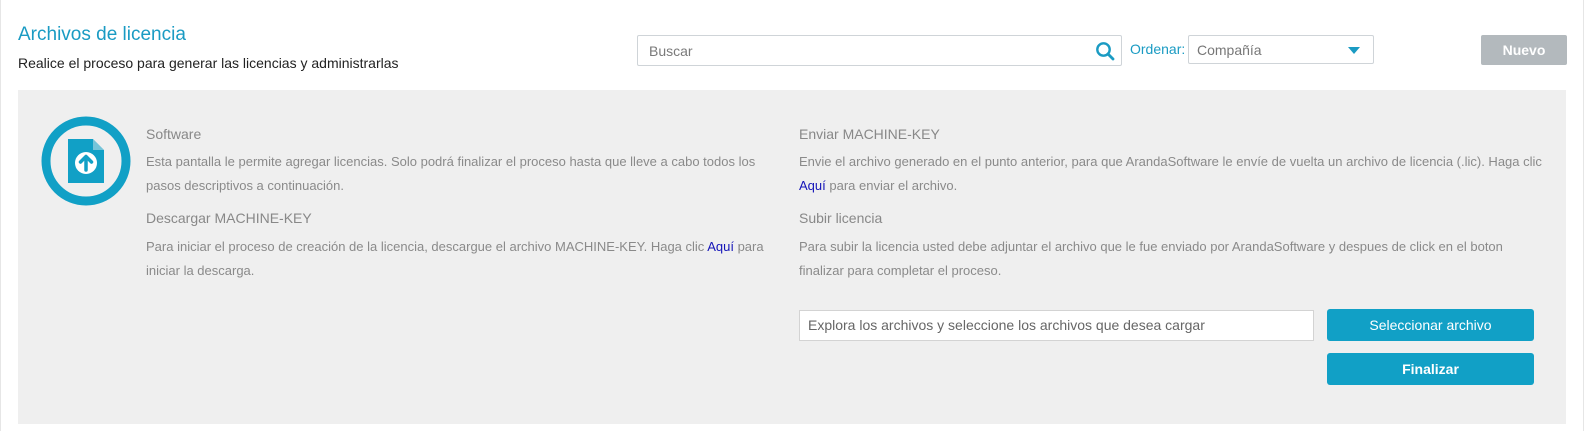 The height and width of the screenshot is (431, 1584). Describe the element at coordinates (229, 218) in the screenshot. I see `download-title: Descargar MACHINE-KEY` at that location.